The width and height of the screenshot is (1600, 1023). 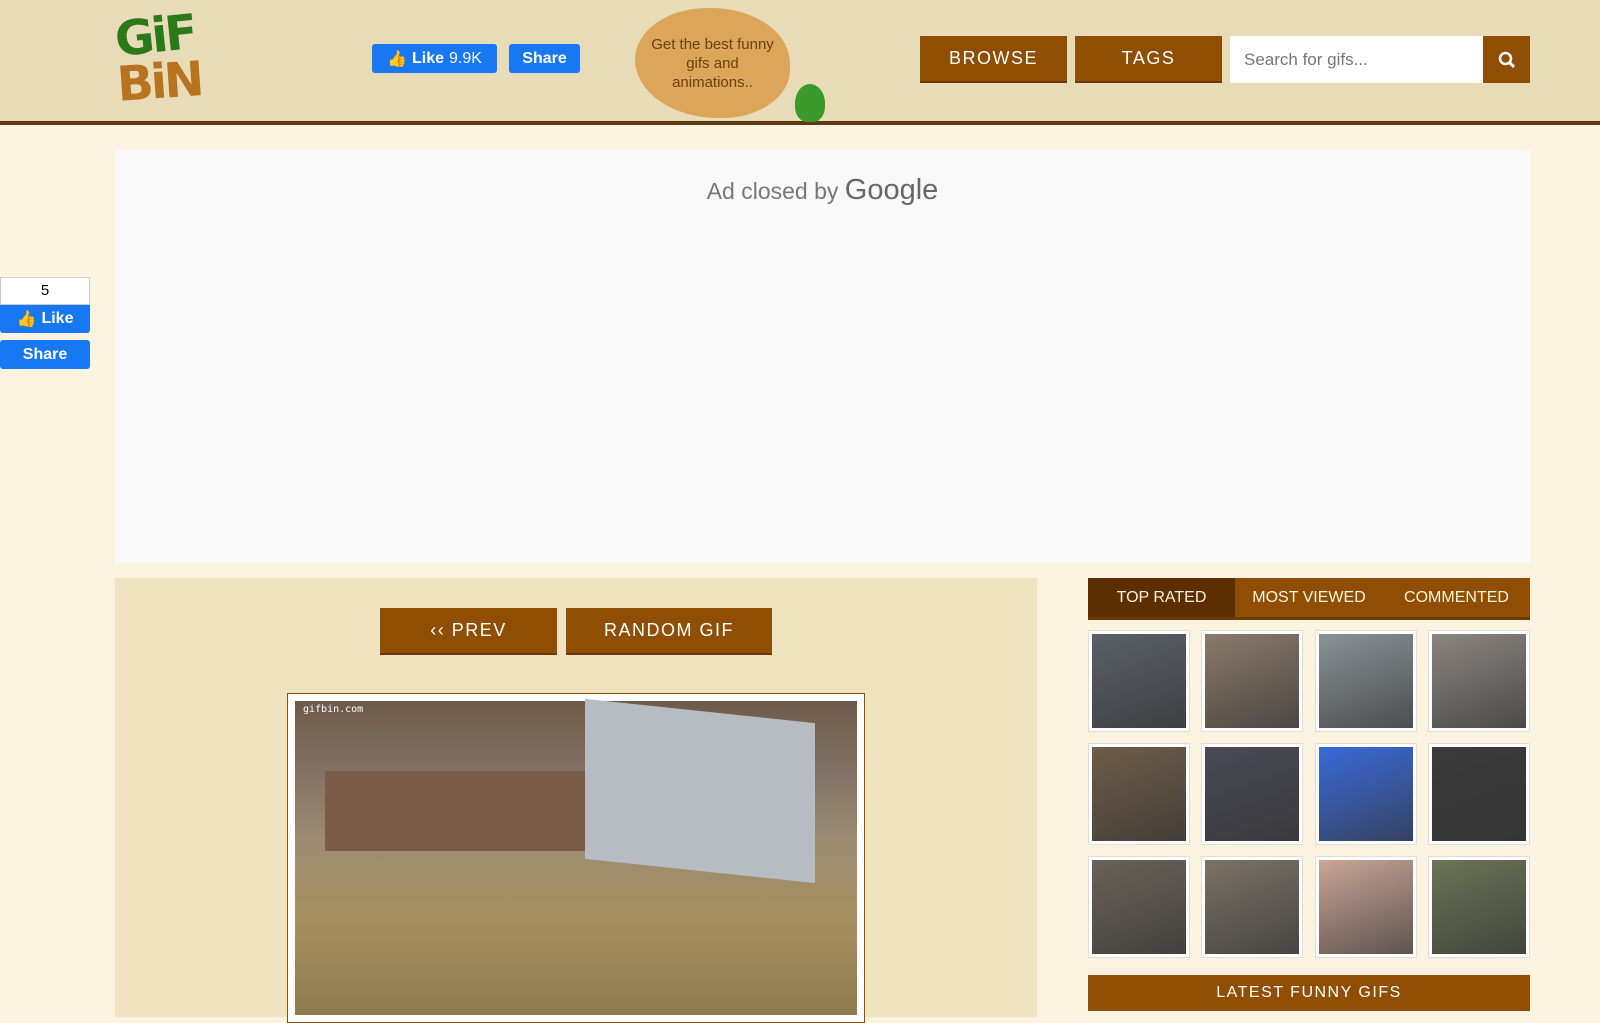 I want to click on prev-button: ‹‹ PREV, so click(x=468, y=631).